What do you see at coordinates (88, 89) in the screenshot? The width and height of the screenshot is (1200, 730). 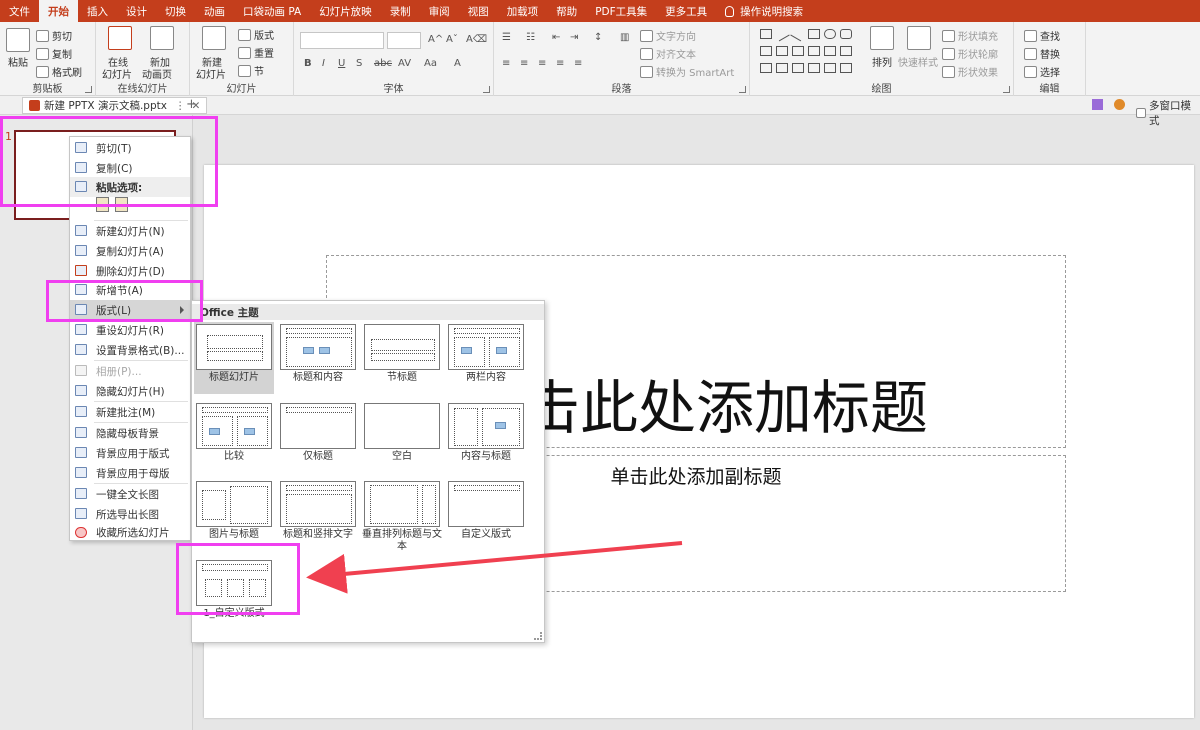 I see `clipboard-launcher` at bounding box center [88, 89].